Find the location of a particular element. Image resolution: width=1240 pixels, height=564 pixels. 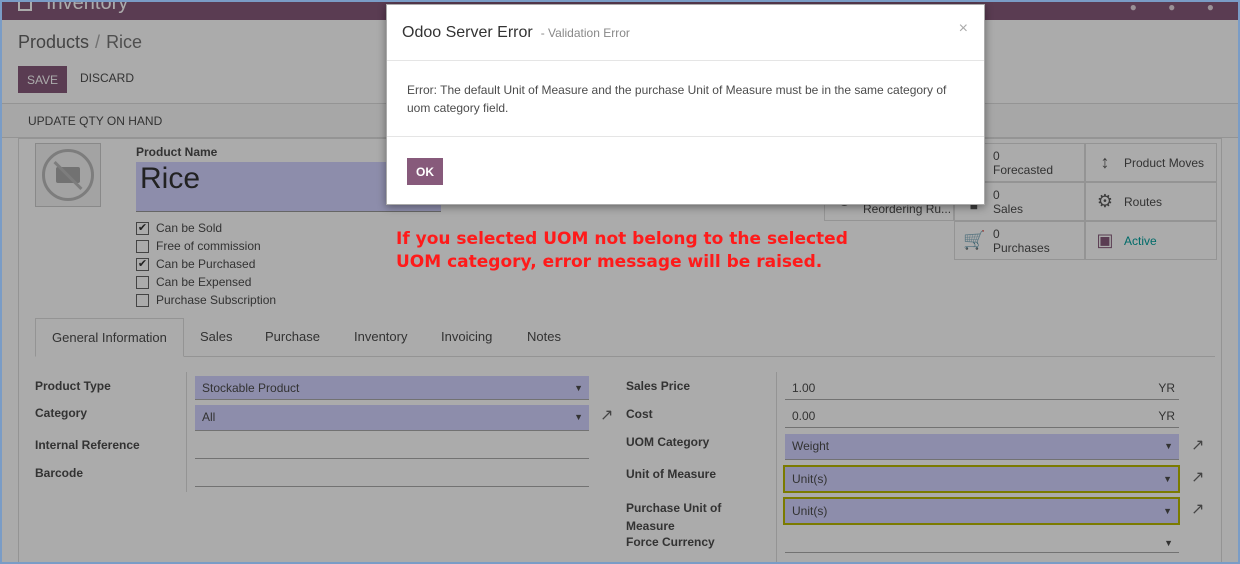

ok-button: OK is located at coordinates (425, 171).